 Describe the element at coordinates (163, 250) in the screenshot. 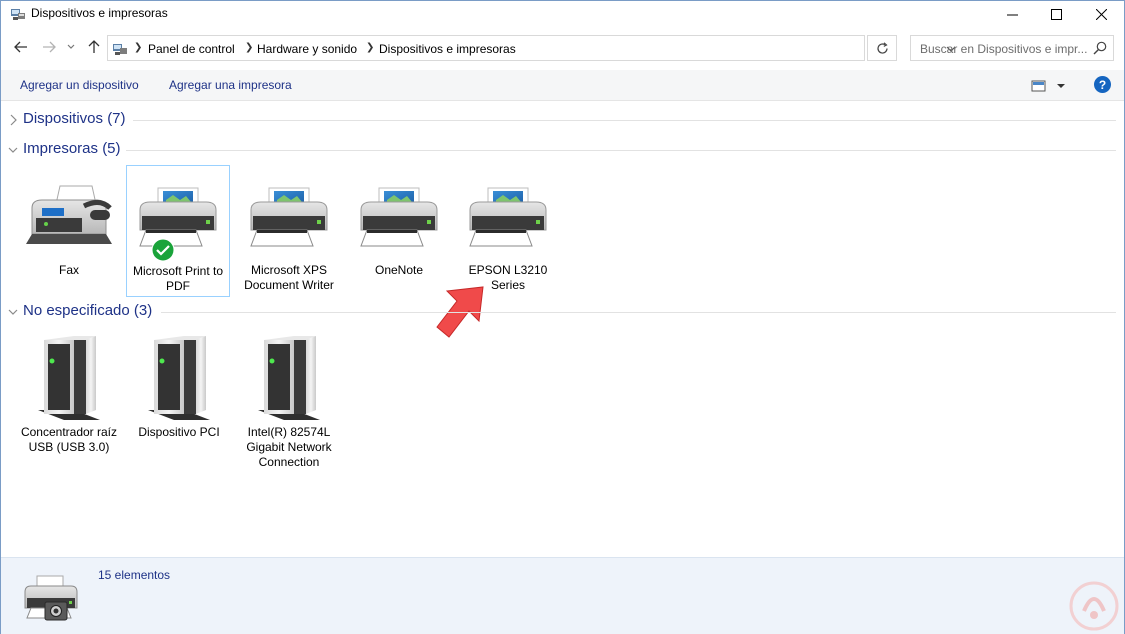

I see `default-printer-check-icon` at that location.